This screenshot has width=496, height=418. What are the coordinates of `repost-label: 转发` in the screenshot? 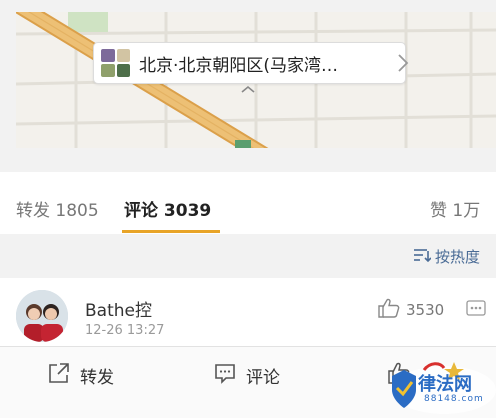 It's located at (97, 377).